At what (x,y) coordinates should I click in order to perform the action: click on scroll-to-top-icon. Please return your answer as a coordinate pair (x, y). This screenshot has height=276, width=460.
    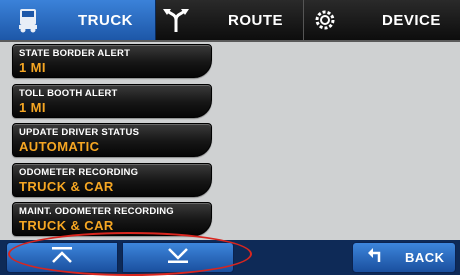
    Looking at the image, I should click on (62, 257).